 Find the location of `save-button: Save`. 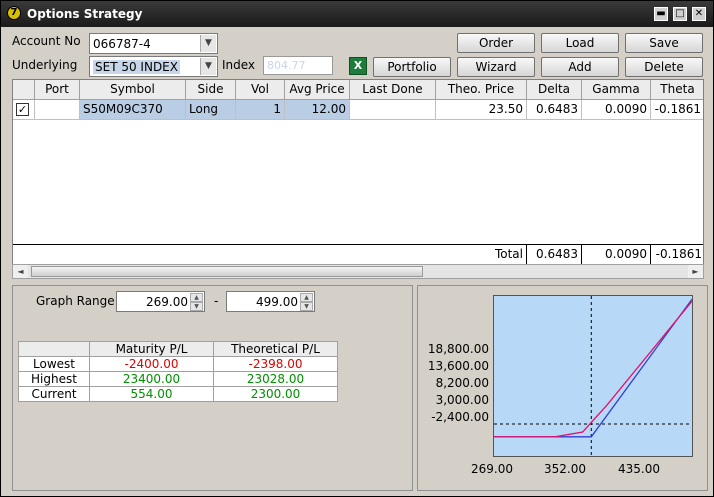

save-button: Save is located at coordinates (664, 43).